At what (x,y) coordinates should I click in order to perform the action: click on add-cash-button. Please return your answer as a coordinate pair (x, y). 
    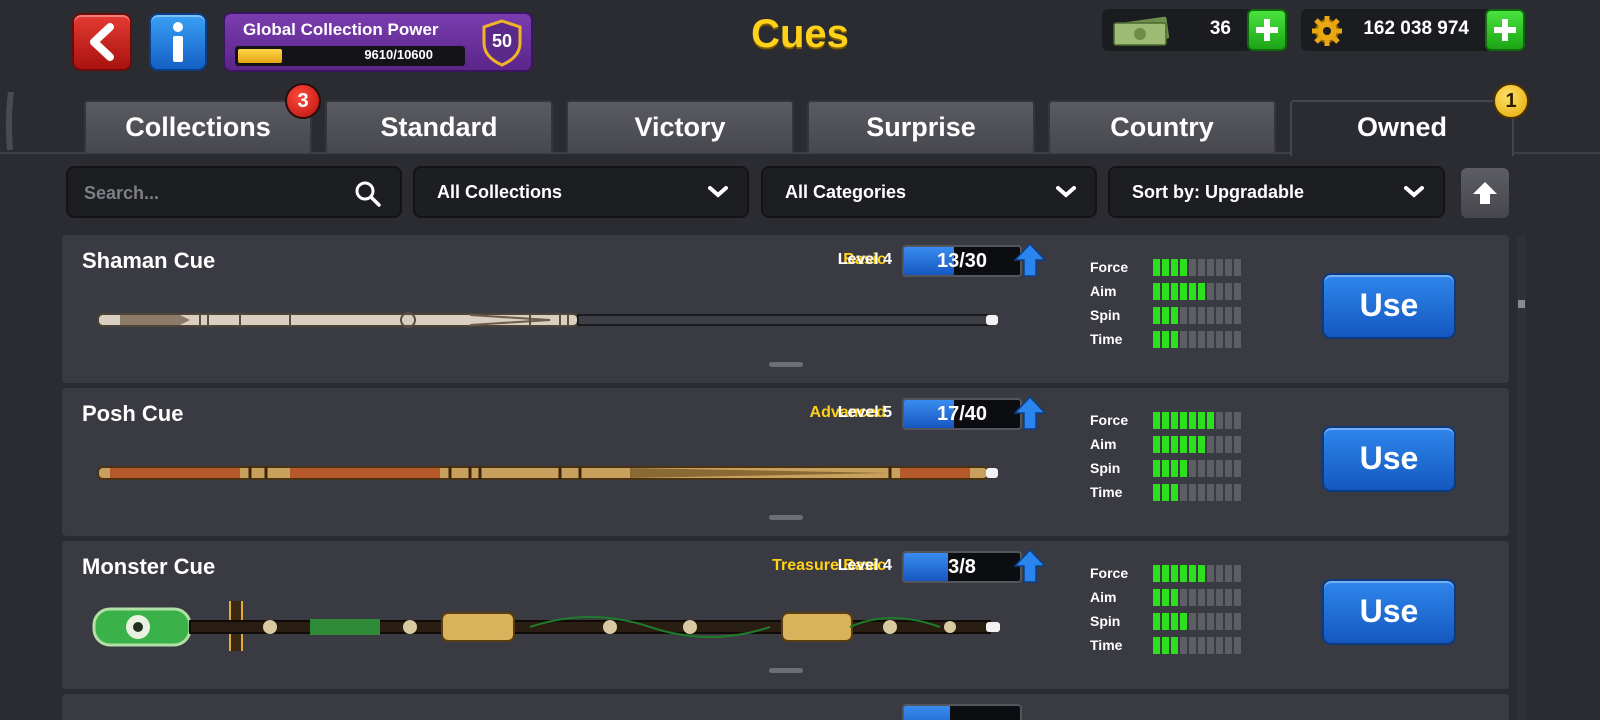
    Looking at the image, I should click on (1267, 30).